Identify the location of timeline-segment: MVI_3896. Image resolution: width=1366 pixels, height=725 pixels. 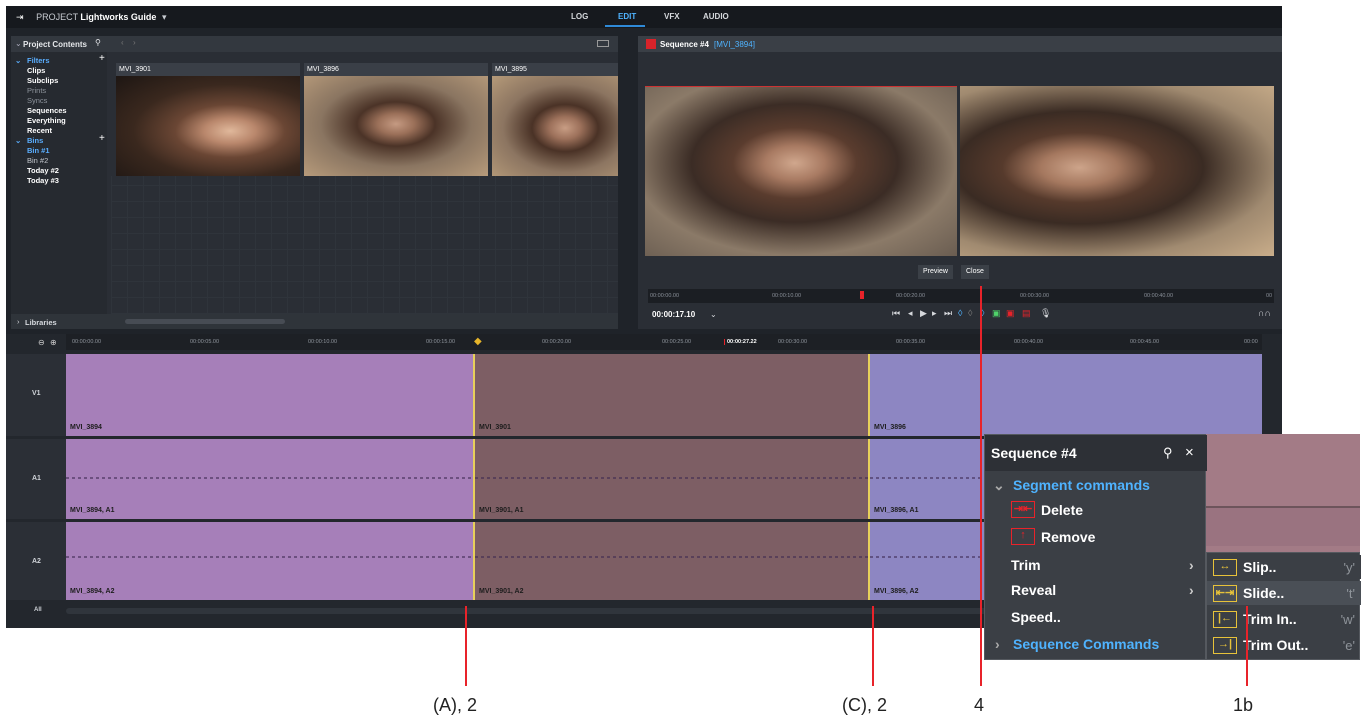
(1065, 395).